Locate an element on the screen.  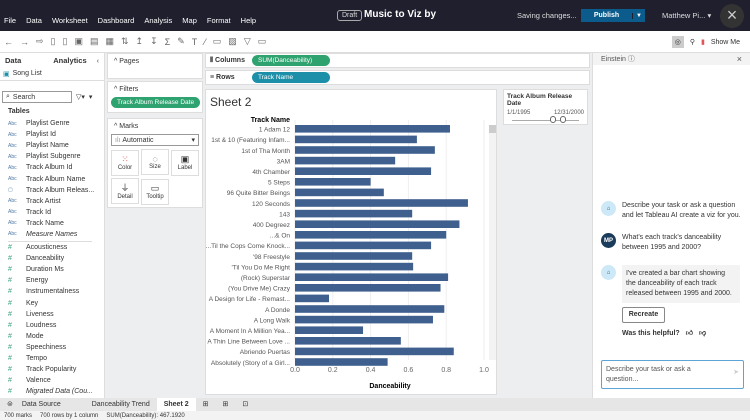
field-item: # Speechiness is located at coordinates (52, 347).